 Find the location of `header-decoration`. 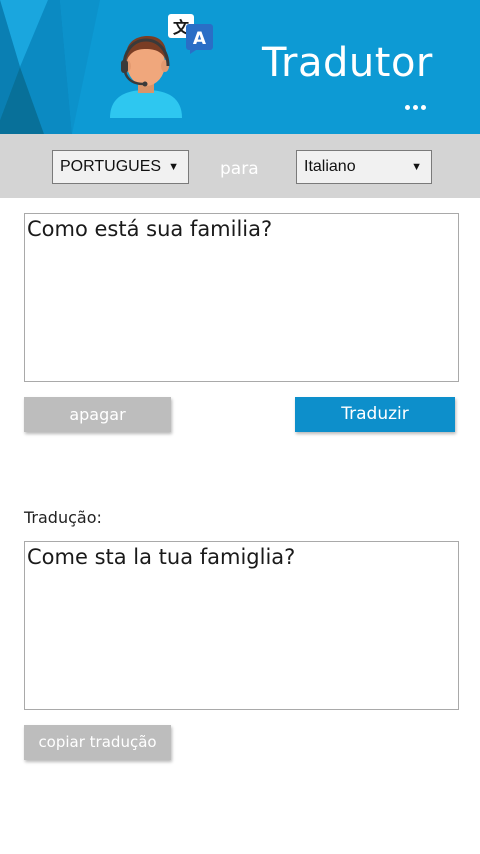

header-decoration is located at coordinates (50, 67).